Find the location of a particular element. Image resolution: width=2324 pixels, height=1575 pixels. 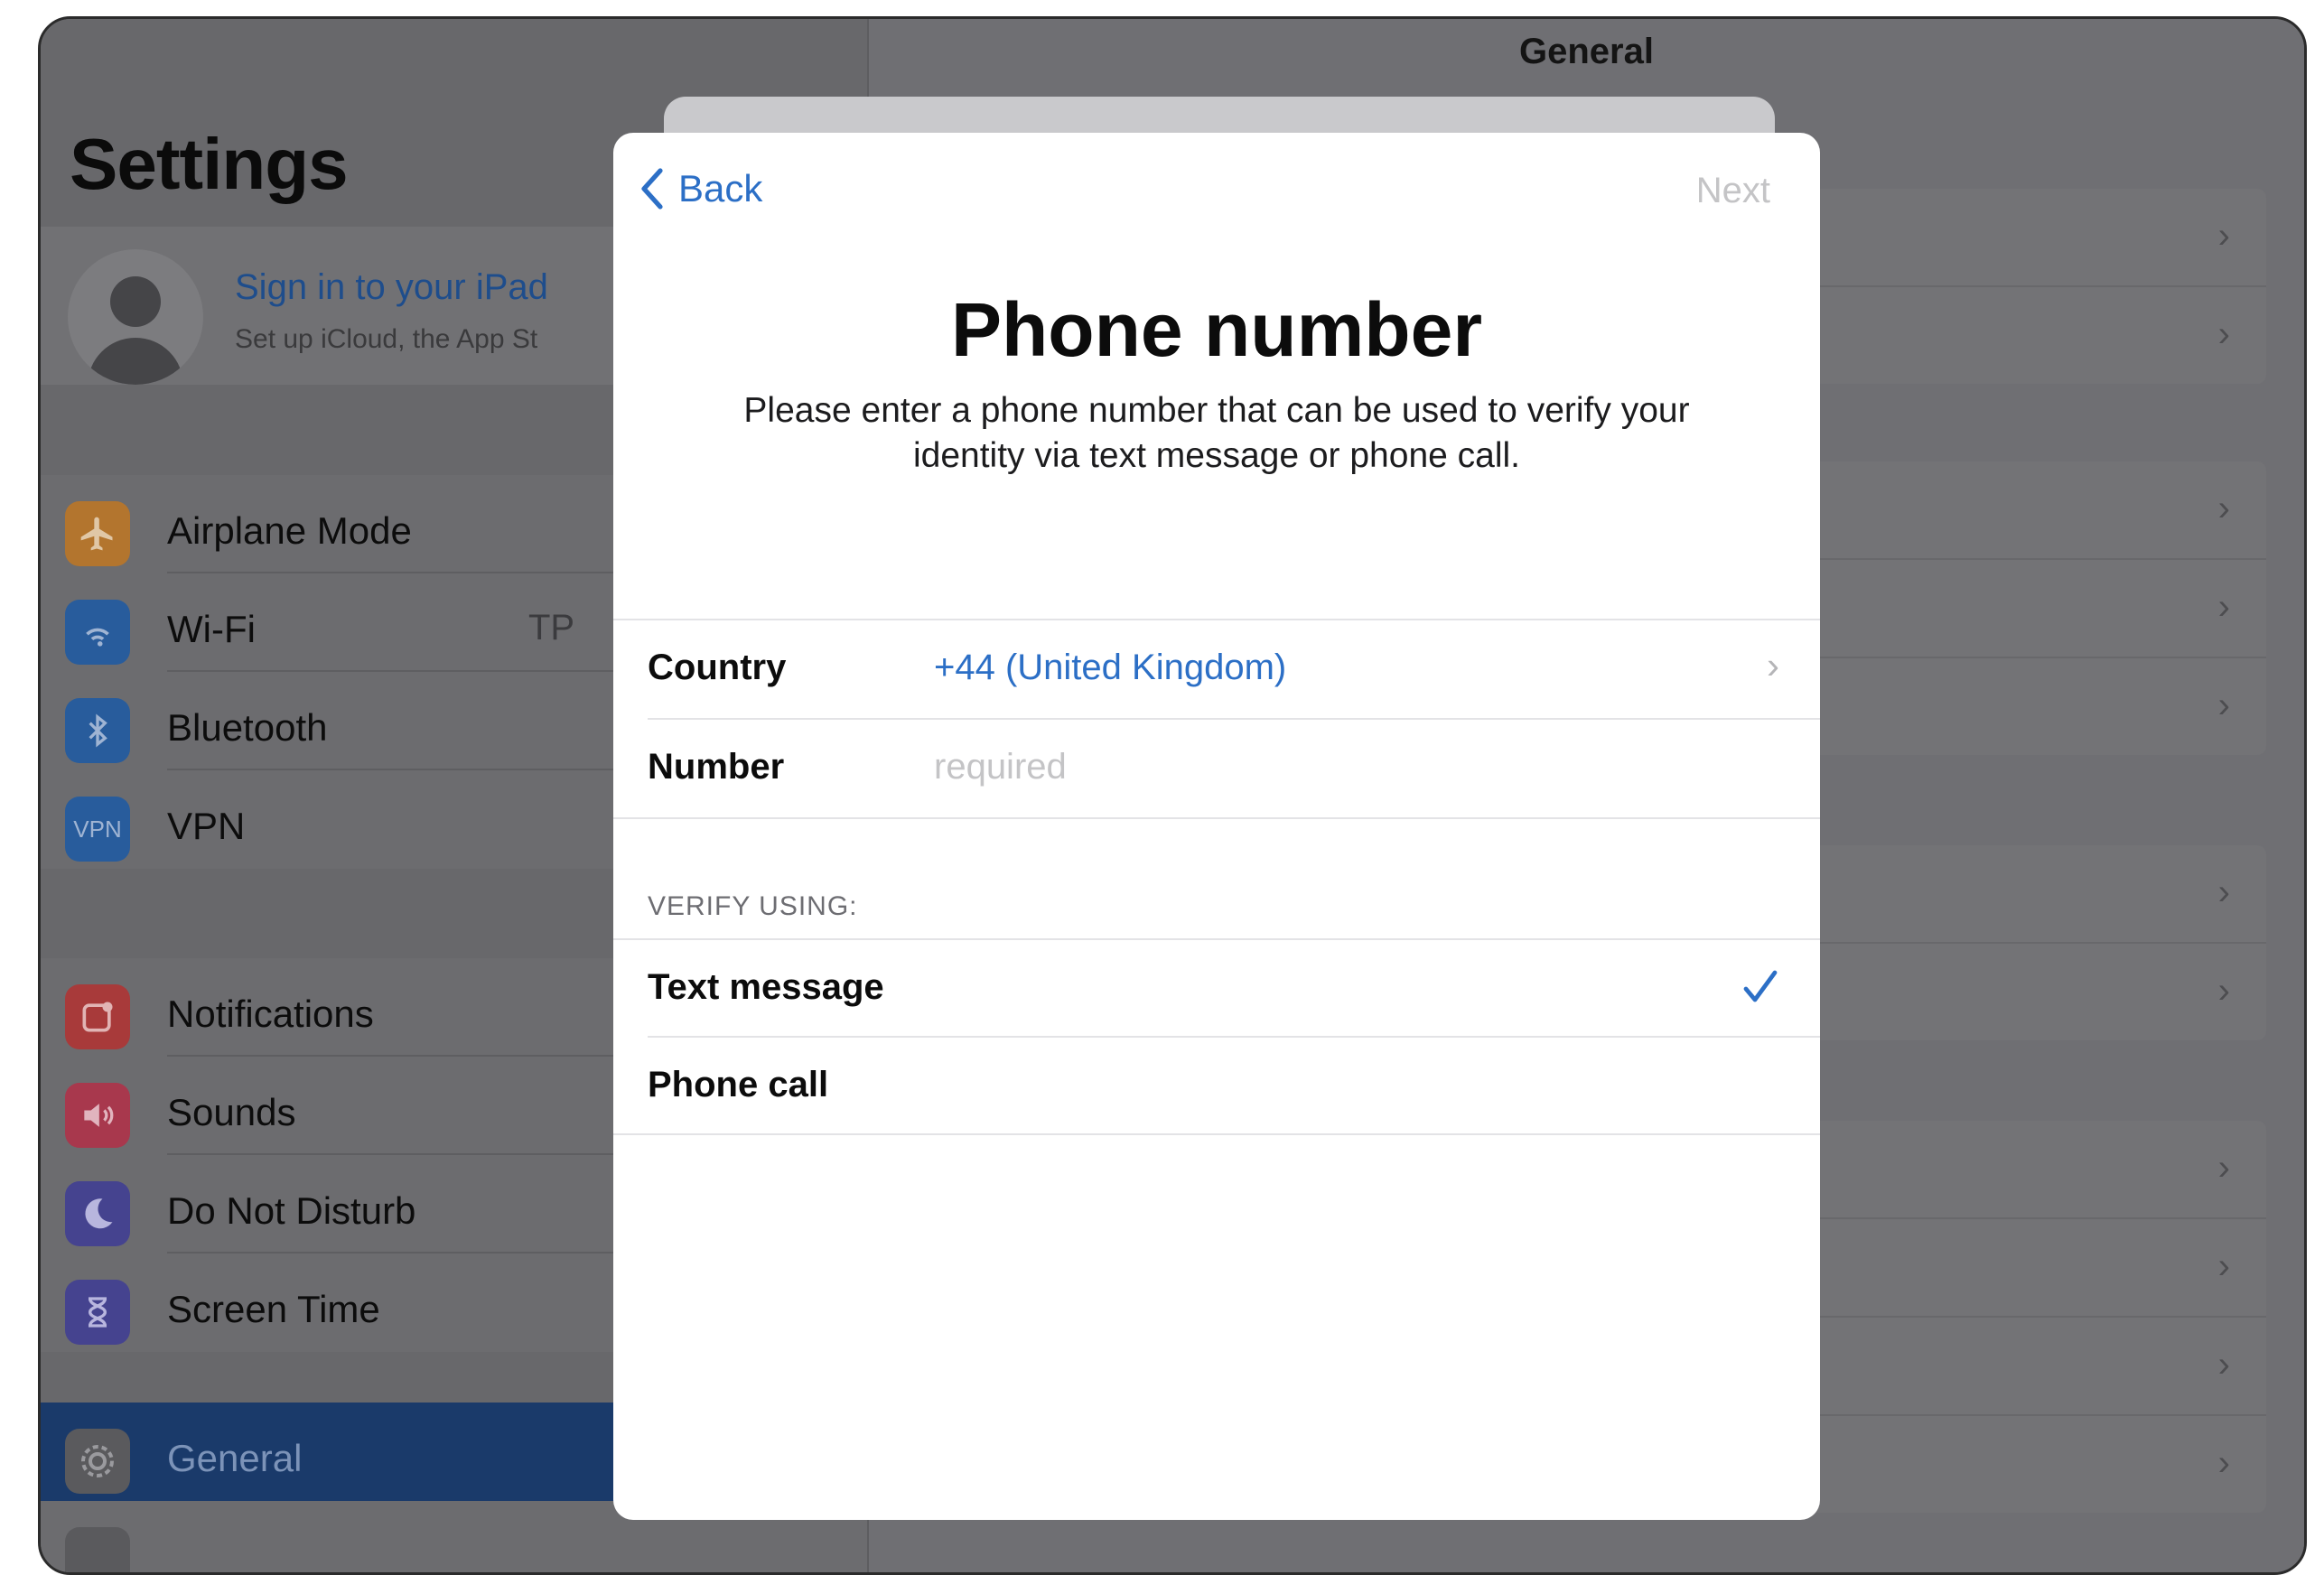

number-input: required is located at coordinates (1001, 767).